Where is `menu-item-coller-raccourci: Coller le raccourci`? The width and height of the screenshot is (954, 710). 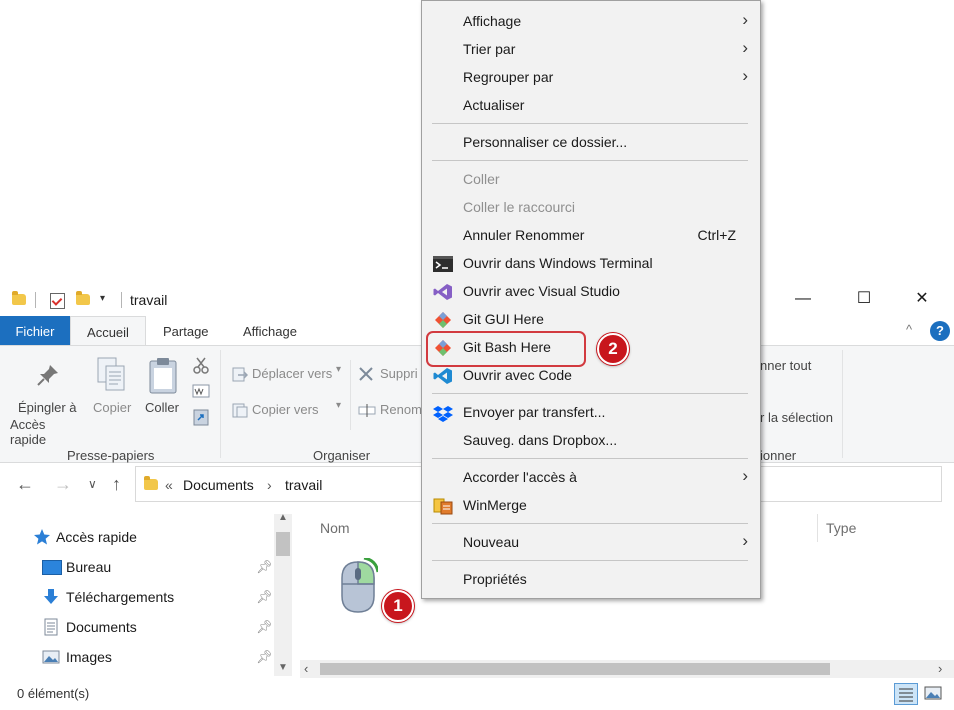 menu-item-coller-raccourci: Coller le raccourci is located at coordinates (591, 207).